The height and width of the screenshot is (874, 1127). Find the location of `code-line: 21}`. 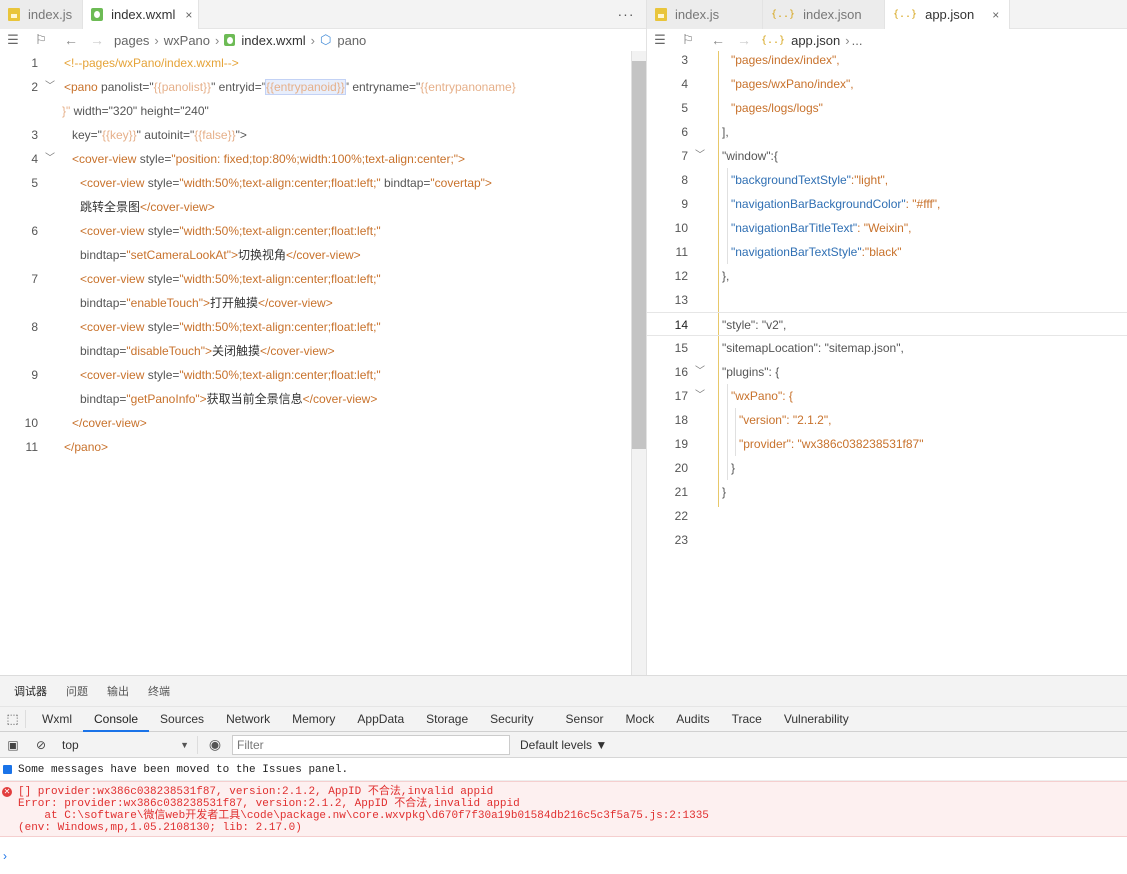

code-line: 21} is located at coordinates (887, 492).